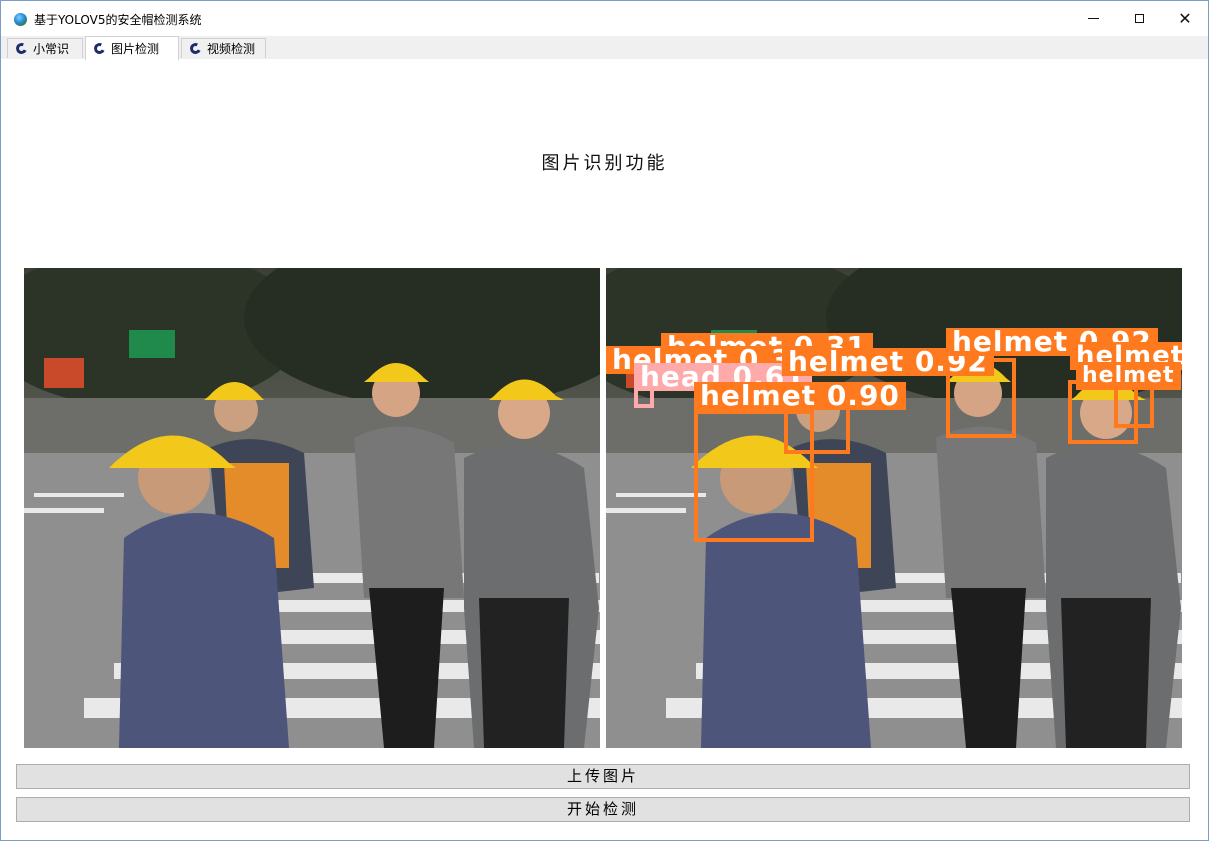 Image resolution: width=1209 pixels, height=841 pixels. What do you see at coordinates (800, 396) in the screenshot?
I see `detection-label: helmet 0.90` at bounding box center [800, 396].